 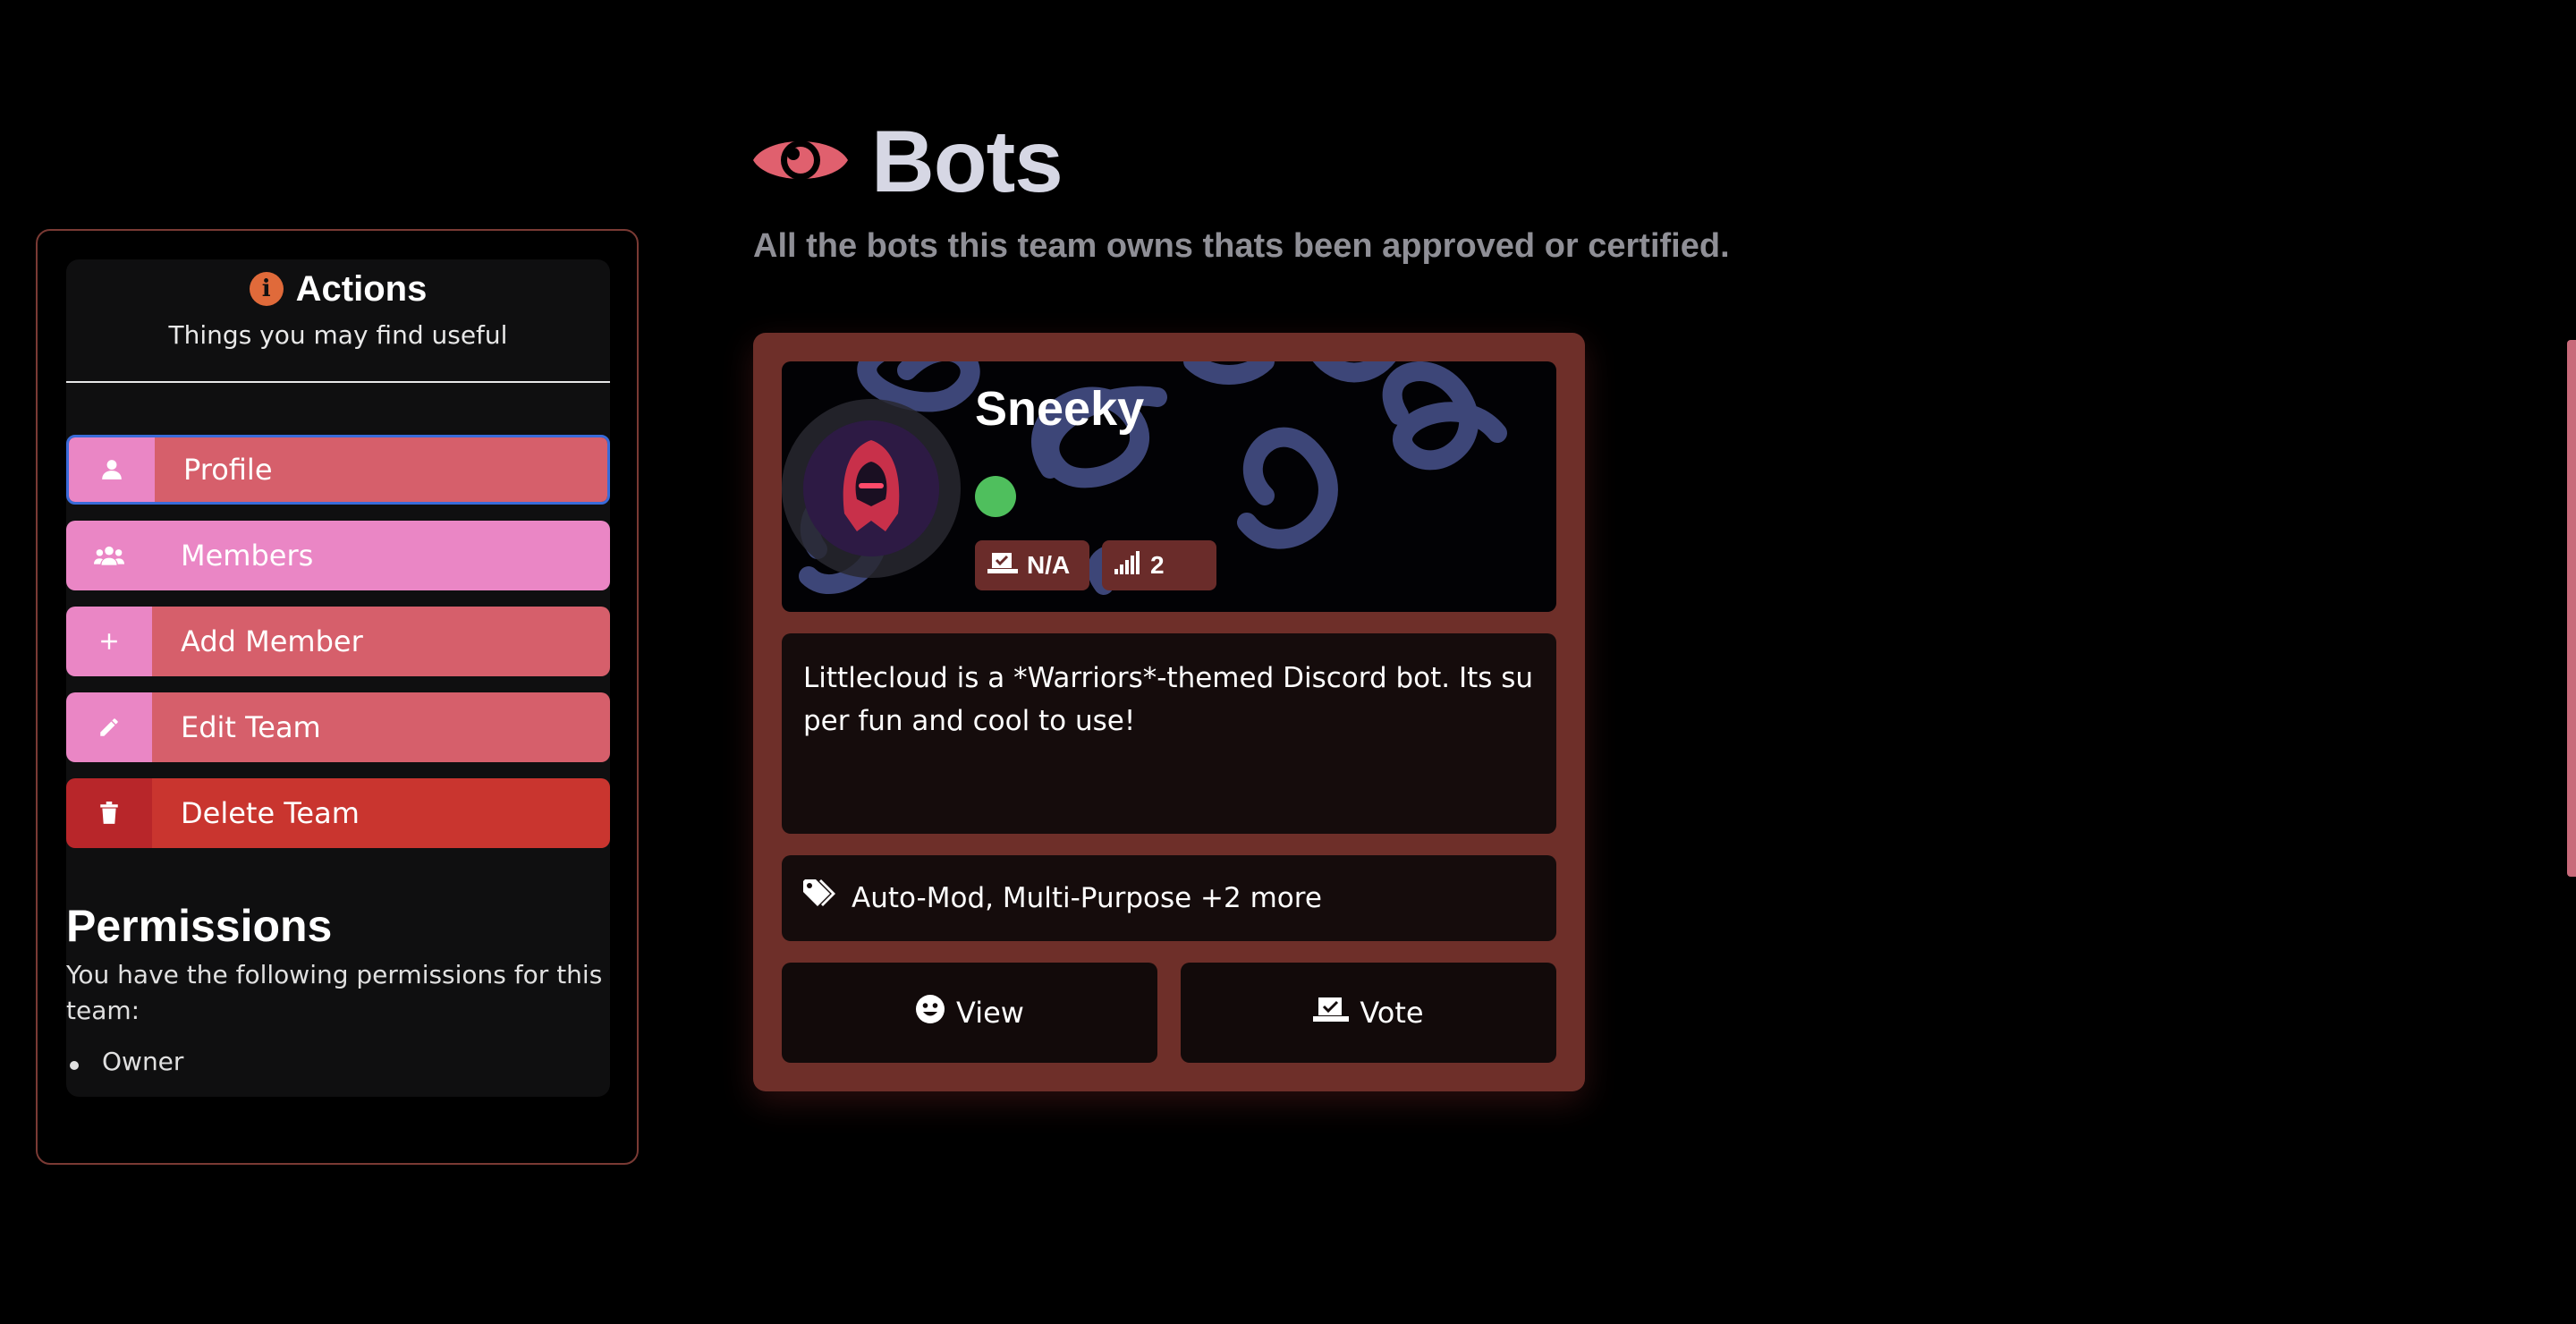 I want to click on scrollbar-thumb, so click(x=2571, y=608).